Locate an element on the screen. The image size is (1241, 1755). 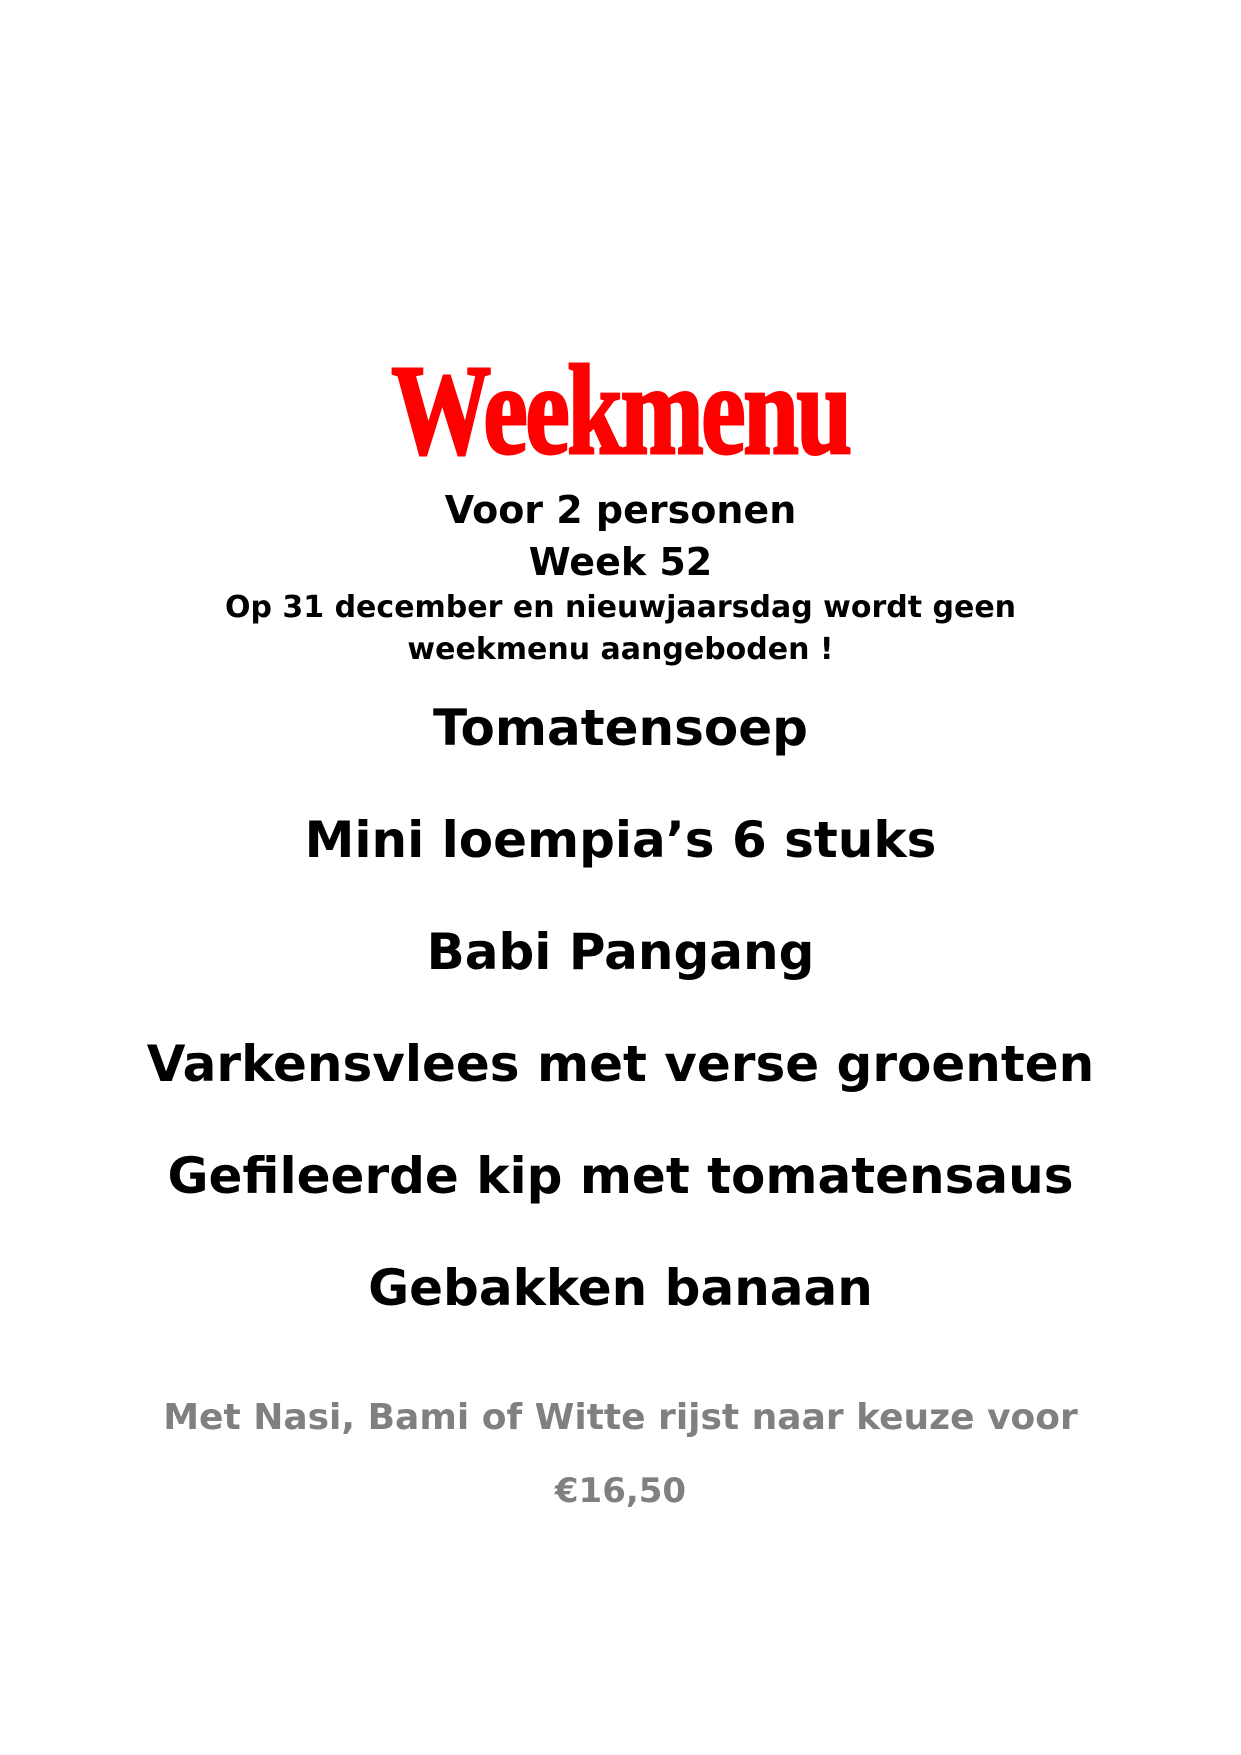
dish-item: Mini loempia’s 6 stuks is located at coordinates (620, 840).